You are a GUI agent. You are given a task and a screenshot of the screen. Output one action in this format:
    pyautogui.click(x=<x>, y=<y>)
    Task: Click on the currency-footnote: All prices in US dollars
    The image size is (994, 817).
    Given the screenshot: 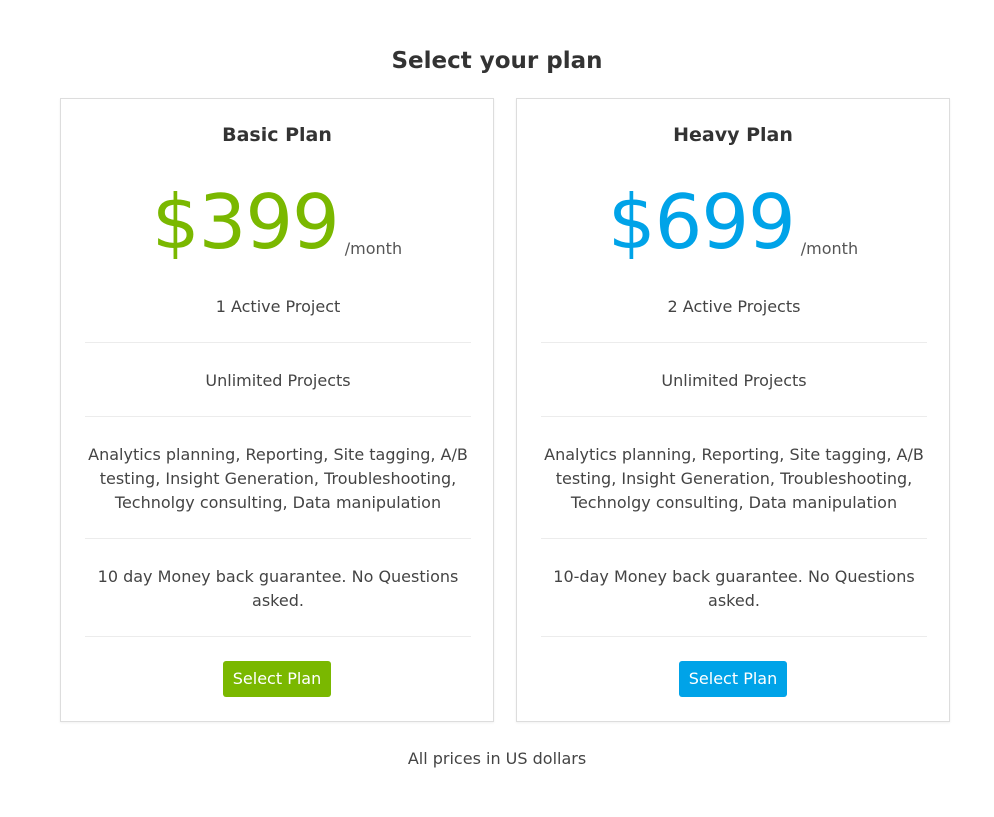 What is the action you would take?
    pyautogui.click(x=497, y=758)
    